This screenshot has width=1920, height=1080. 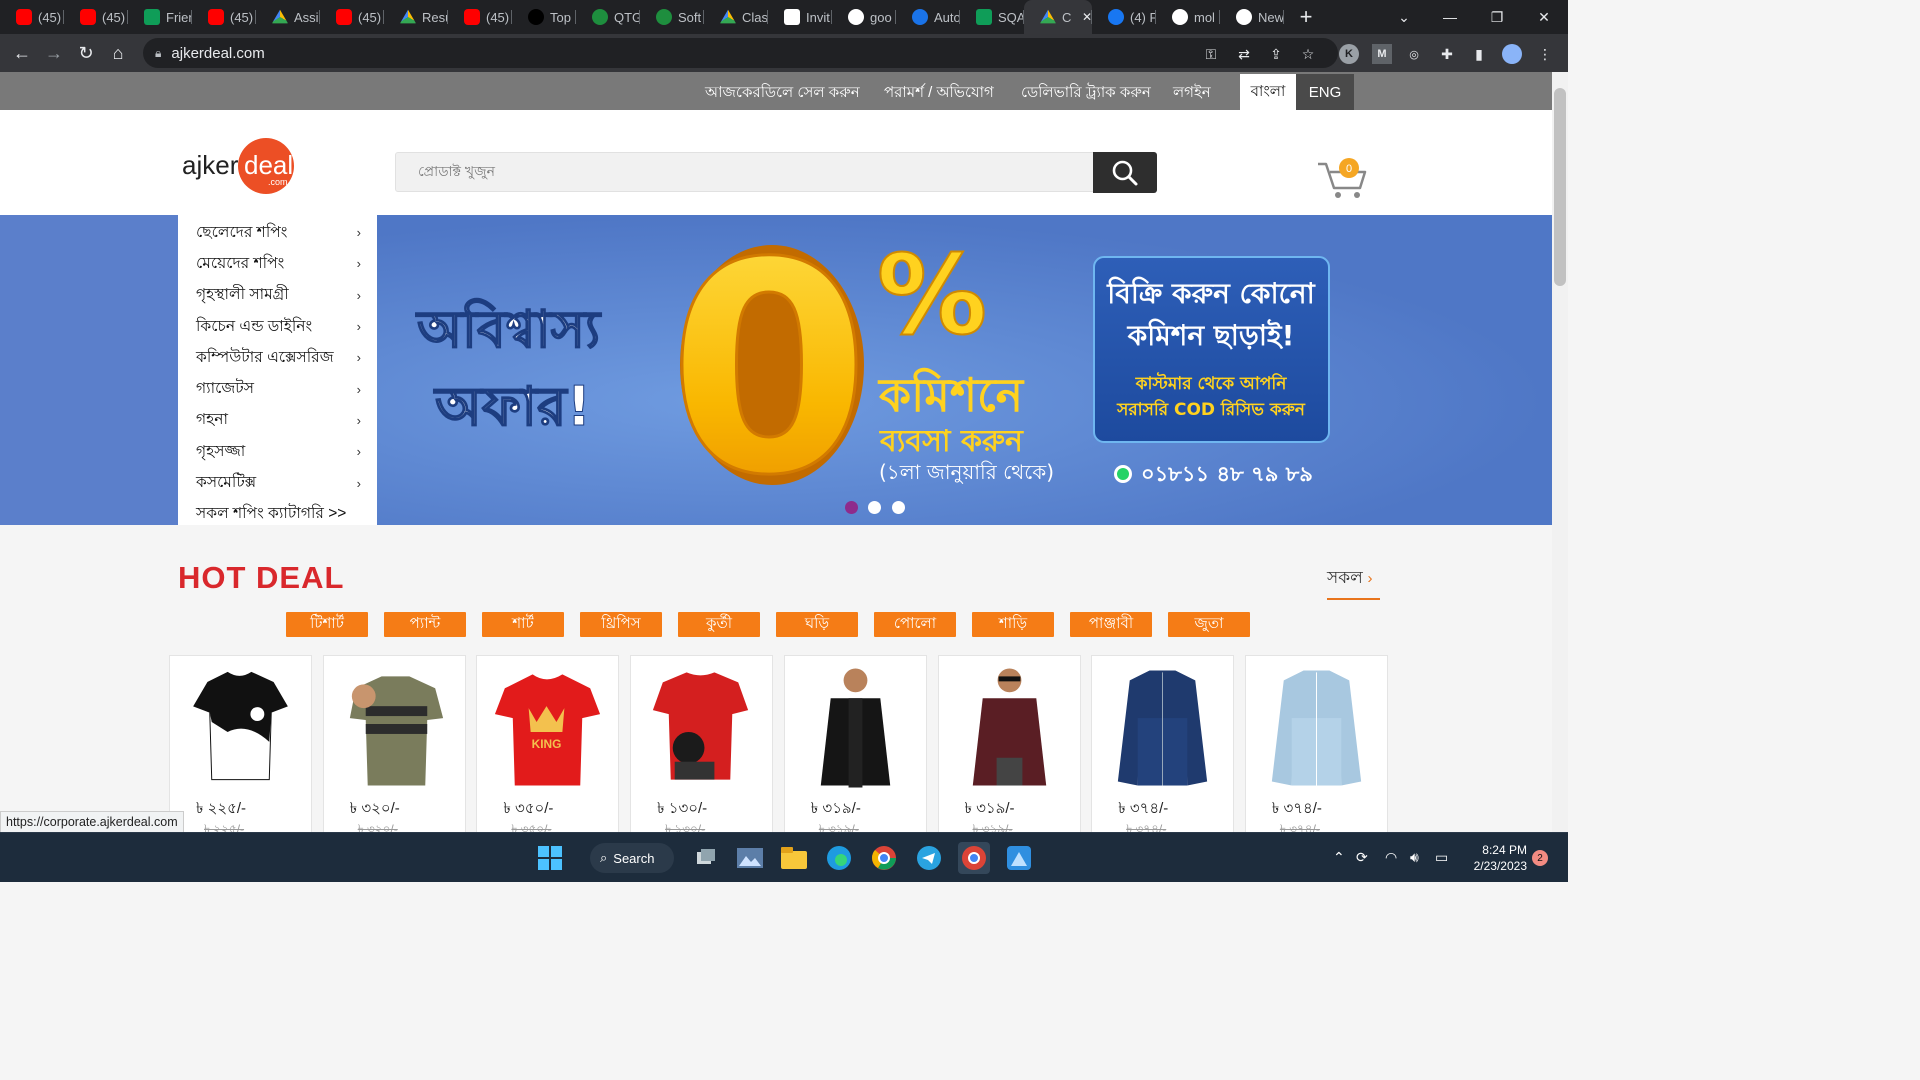 What do you see at coordinates (1495, 858) in the screenshot?
I see `clock: 8:24 PM 2/23/2023` at bounding box center [1495, 858].